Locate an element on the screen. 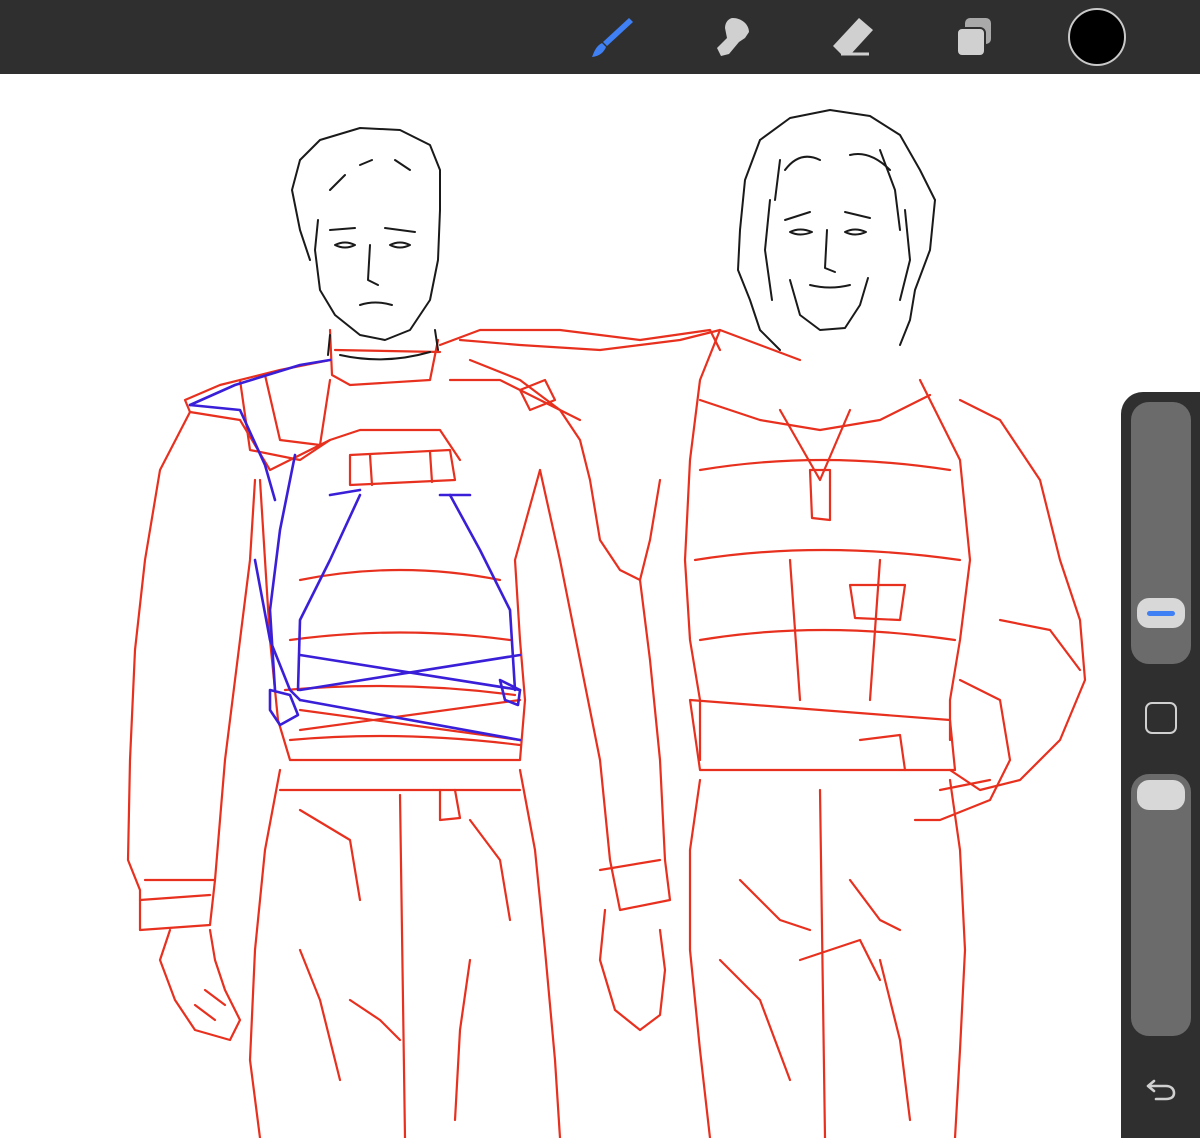  eraser-tool-button is located at coordinates (852, 37).